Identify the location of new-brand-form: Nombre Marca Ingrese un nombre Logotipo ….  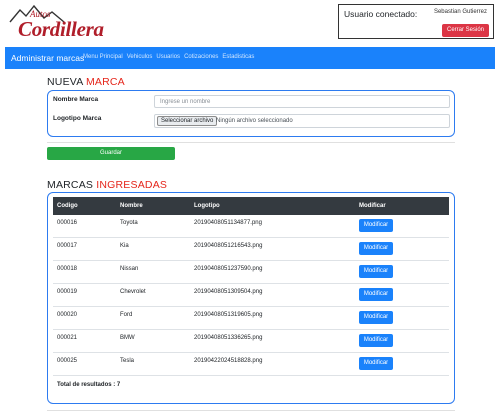
(251, 113).